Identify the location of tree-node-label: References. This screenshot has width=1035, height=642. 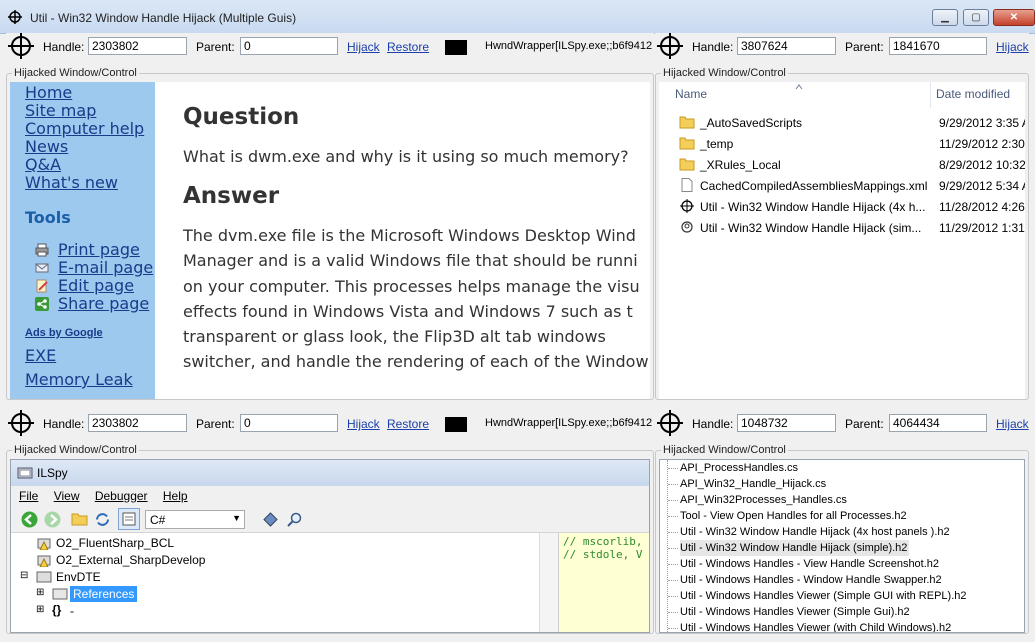
(104, 594).